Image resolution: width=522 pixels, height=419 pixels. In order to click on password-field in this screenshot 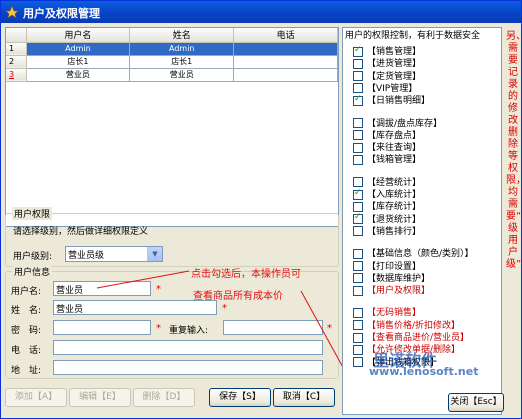, I will do `click(102, 327)`.